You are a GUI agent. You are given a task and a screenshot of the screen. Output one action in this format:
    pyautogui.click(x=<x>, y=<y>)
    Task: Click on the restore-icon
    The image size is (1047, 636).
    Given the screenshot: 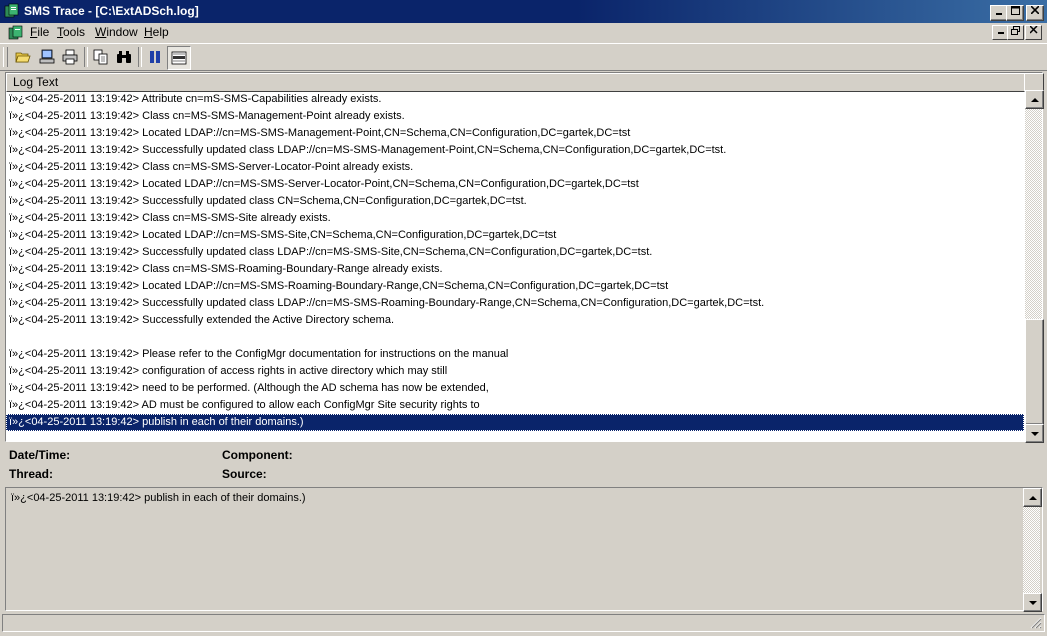 What is the action you would take?
    pyautogui.click(x=1015, y=30)
    